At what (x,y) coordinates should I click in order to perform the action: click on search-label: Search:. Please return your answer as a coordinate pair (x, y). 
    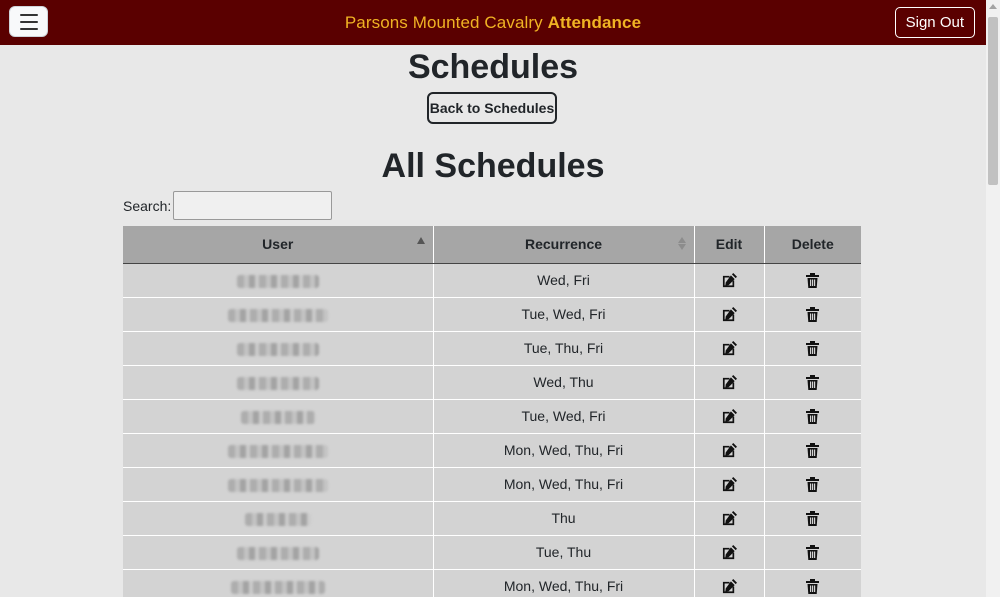
    Looking at the image, I should click on (147, 205).